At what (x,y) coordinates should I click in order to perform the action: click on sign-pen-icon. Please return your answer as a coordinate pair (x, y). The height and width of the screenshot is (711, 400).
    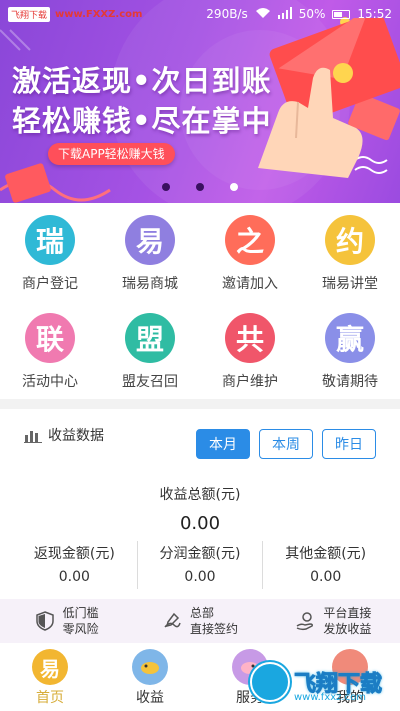
    Looking at the image, I should click on (172, 620).